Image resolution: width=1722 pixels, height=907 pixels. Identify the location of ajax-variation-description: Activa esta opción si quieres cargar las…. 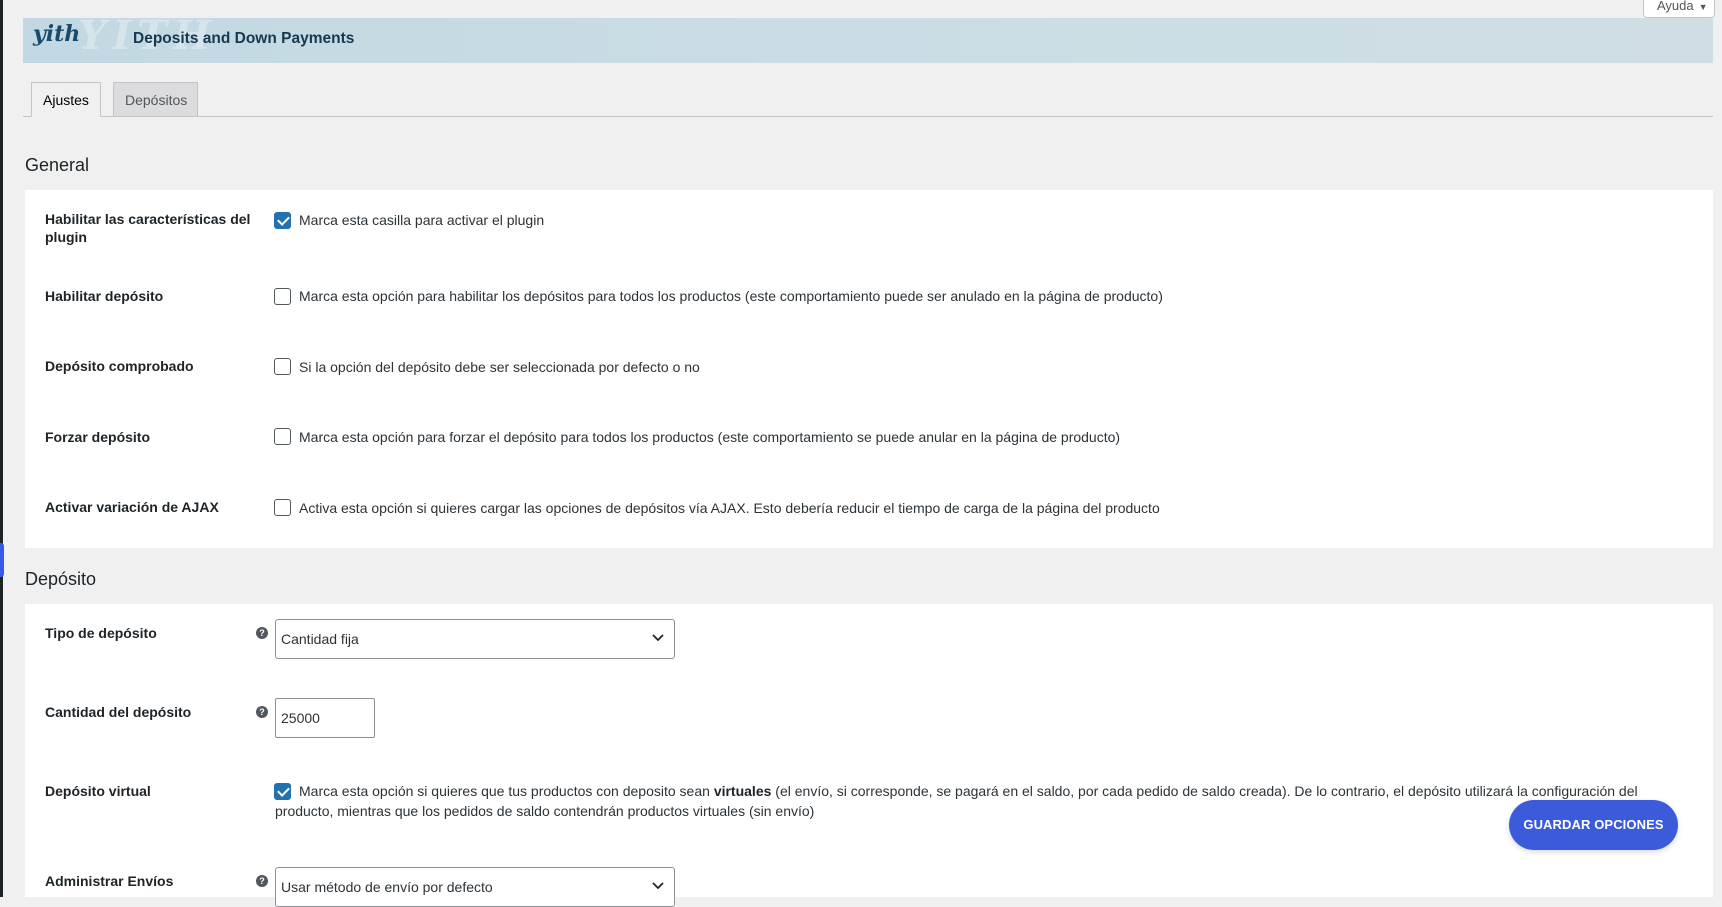
(729, 508).